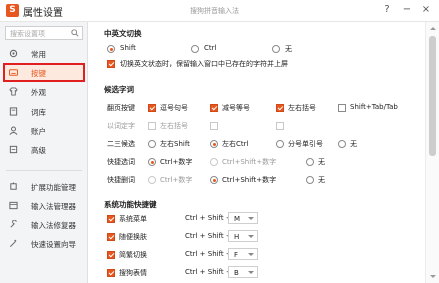 This screenshot has width=439, height=283. I want to click on sidebar-item-label: 输入法管理器, so click(53, 206).